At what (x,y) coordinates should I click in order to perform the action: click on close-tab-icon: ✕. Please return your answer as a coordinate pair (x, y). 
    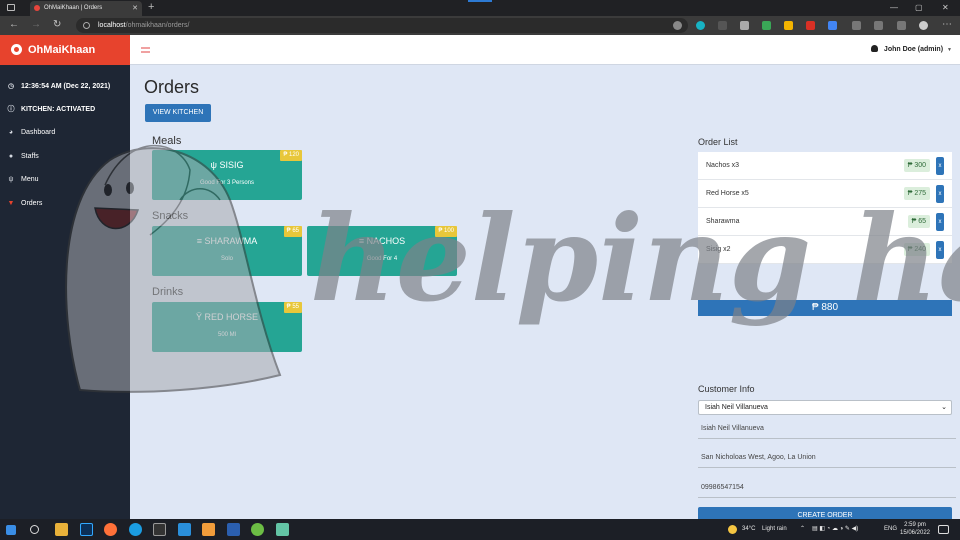
    Looking at the image, I should click on (135, 8).